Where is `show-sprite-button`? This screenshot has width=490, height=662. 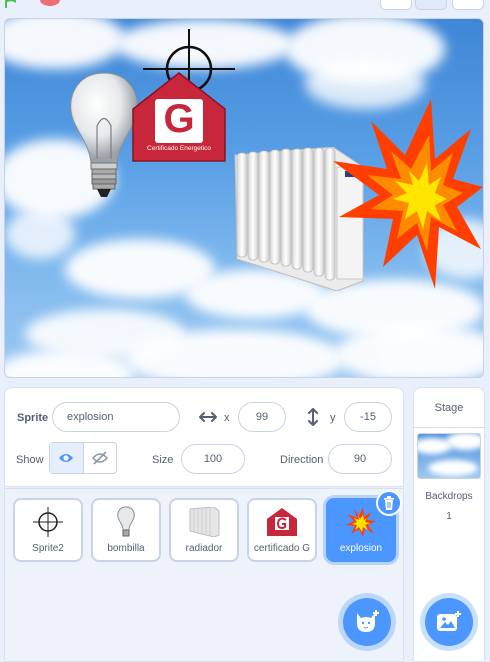 show-sprite-button is located at coordinates (67, 458).